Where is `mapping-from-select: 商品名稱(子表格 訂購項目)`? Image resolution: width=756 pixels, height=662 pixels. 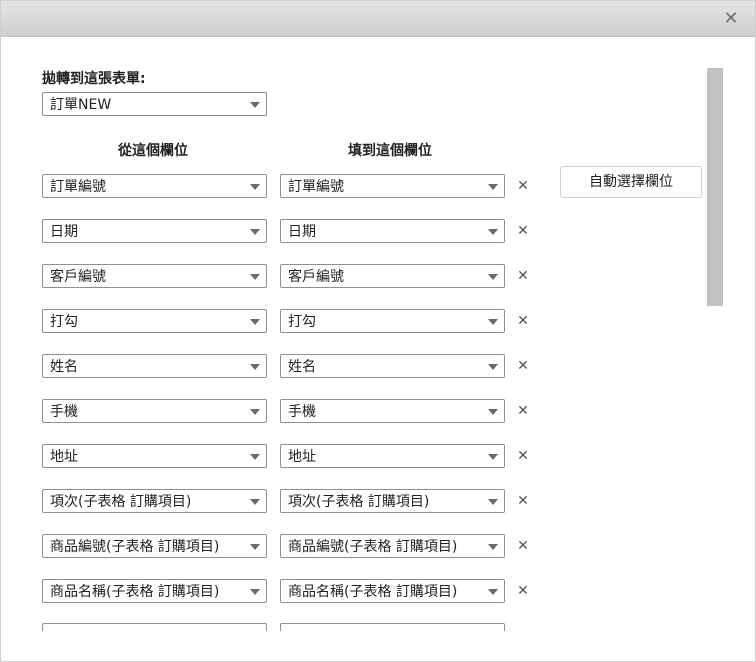 mapping-from-select: 商品名稱(子表格 訂購項目) is located at coordinates (154, 591).